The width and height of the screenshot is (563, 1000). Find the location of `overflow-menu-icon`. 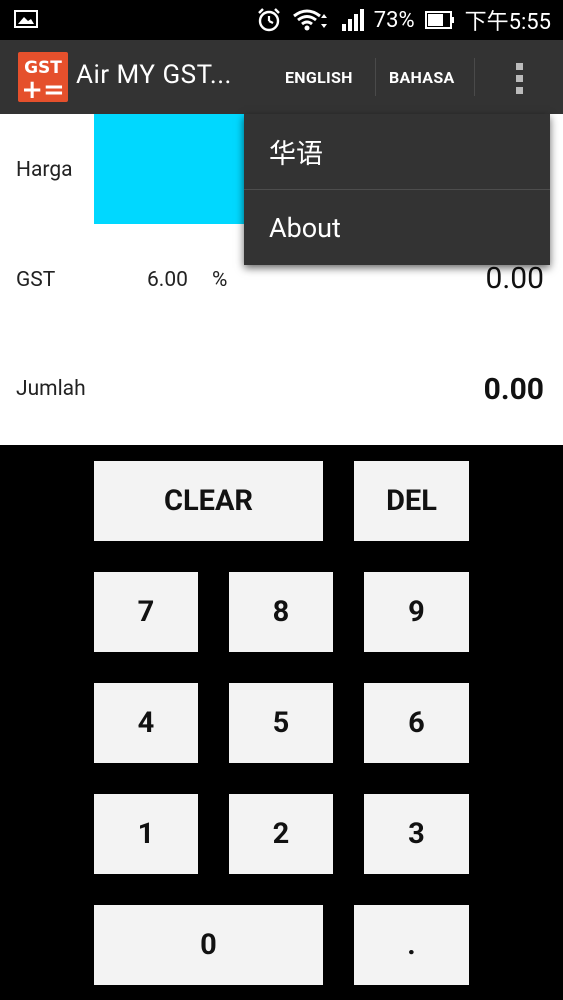

overflow-menu-icon is located at coordinates (519, 78).